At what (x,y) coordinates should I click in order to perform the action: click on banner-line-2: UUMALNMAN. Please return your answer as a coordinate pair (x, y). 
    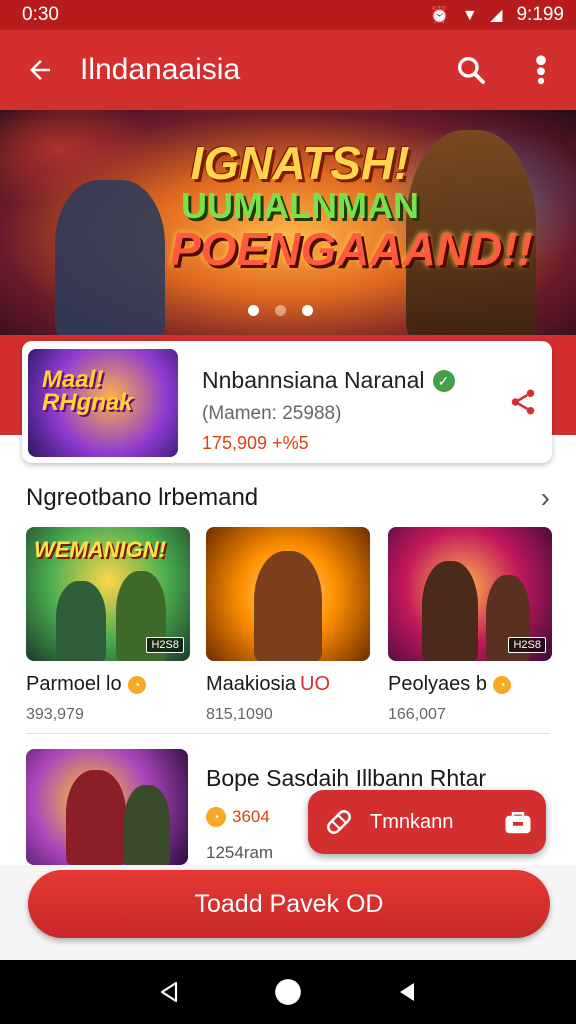
    Looking at the image, I should click on (300, 205).